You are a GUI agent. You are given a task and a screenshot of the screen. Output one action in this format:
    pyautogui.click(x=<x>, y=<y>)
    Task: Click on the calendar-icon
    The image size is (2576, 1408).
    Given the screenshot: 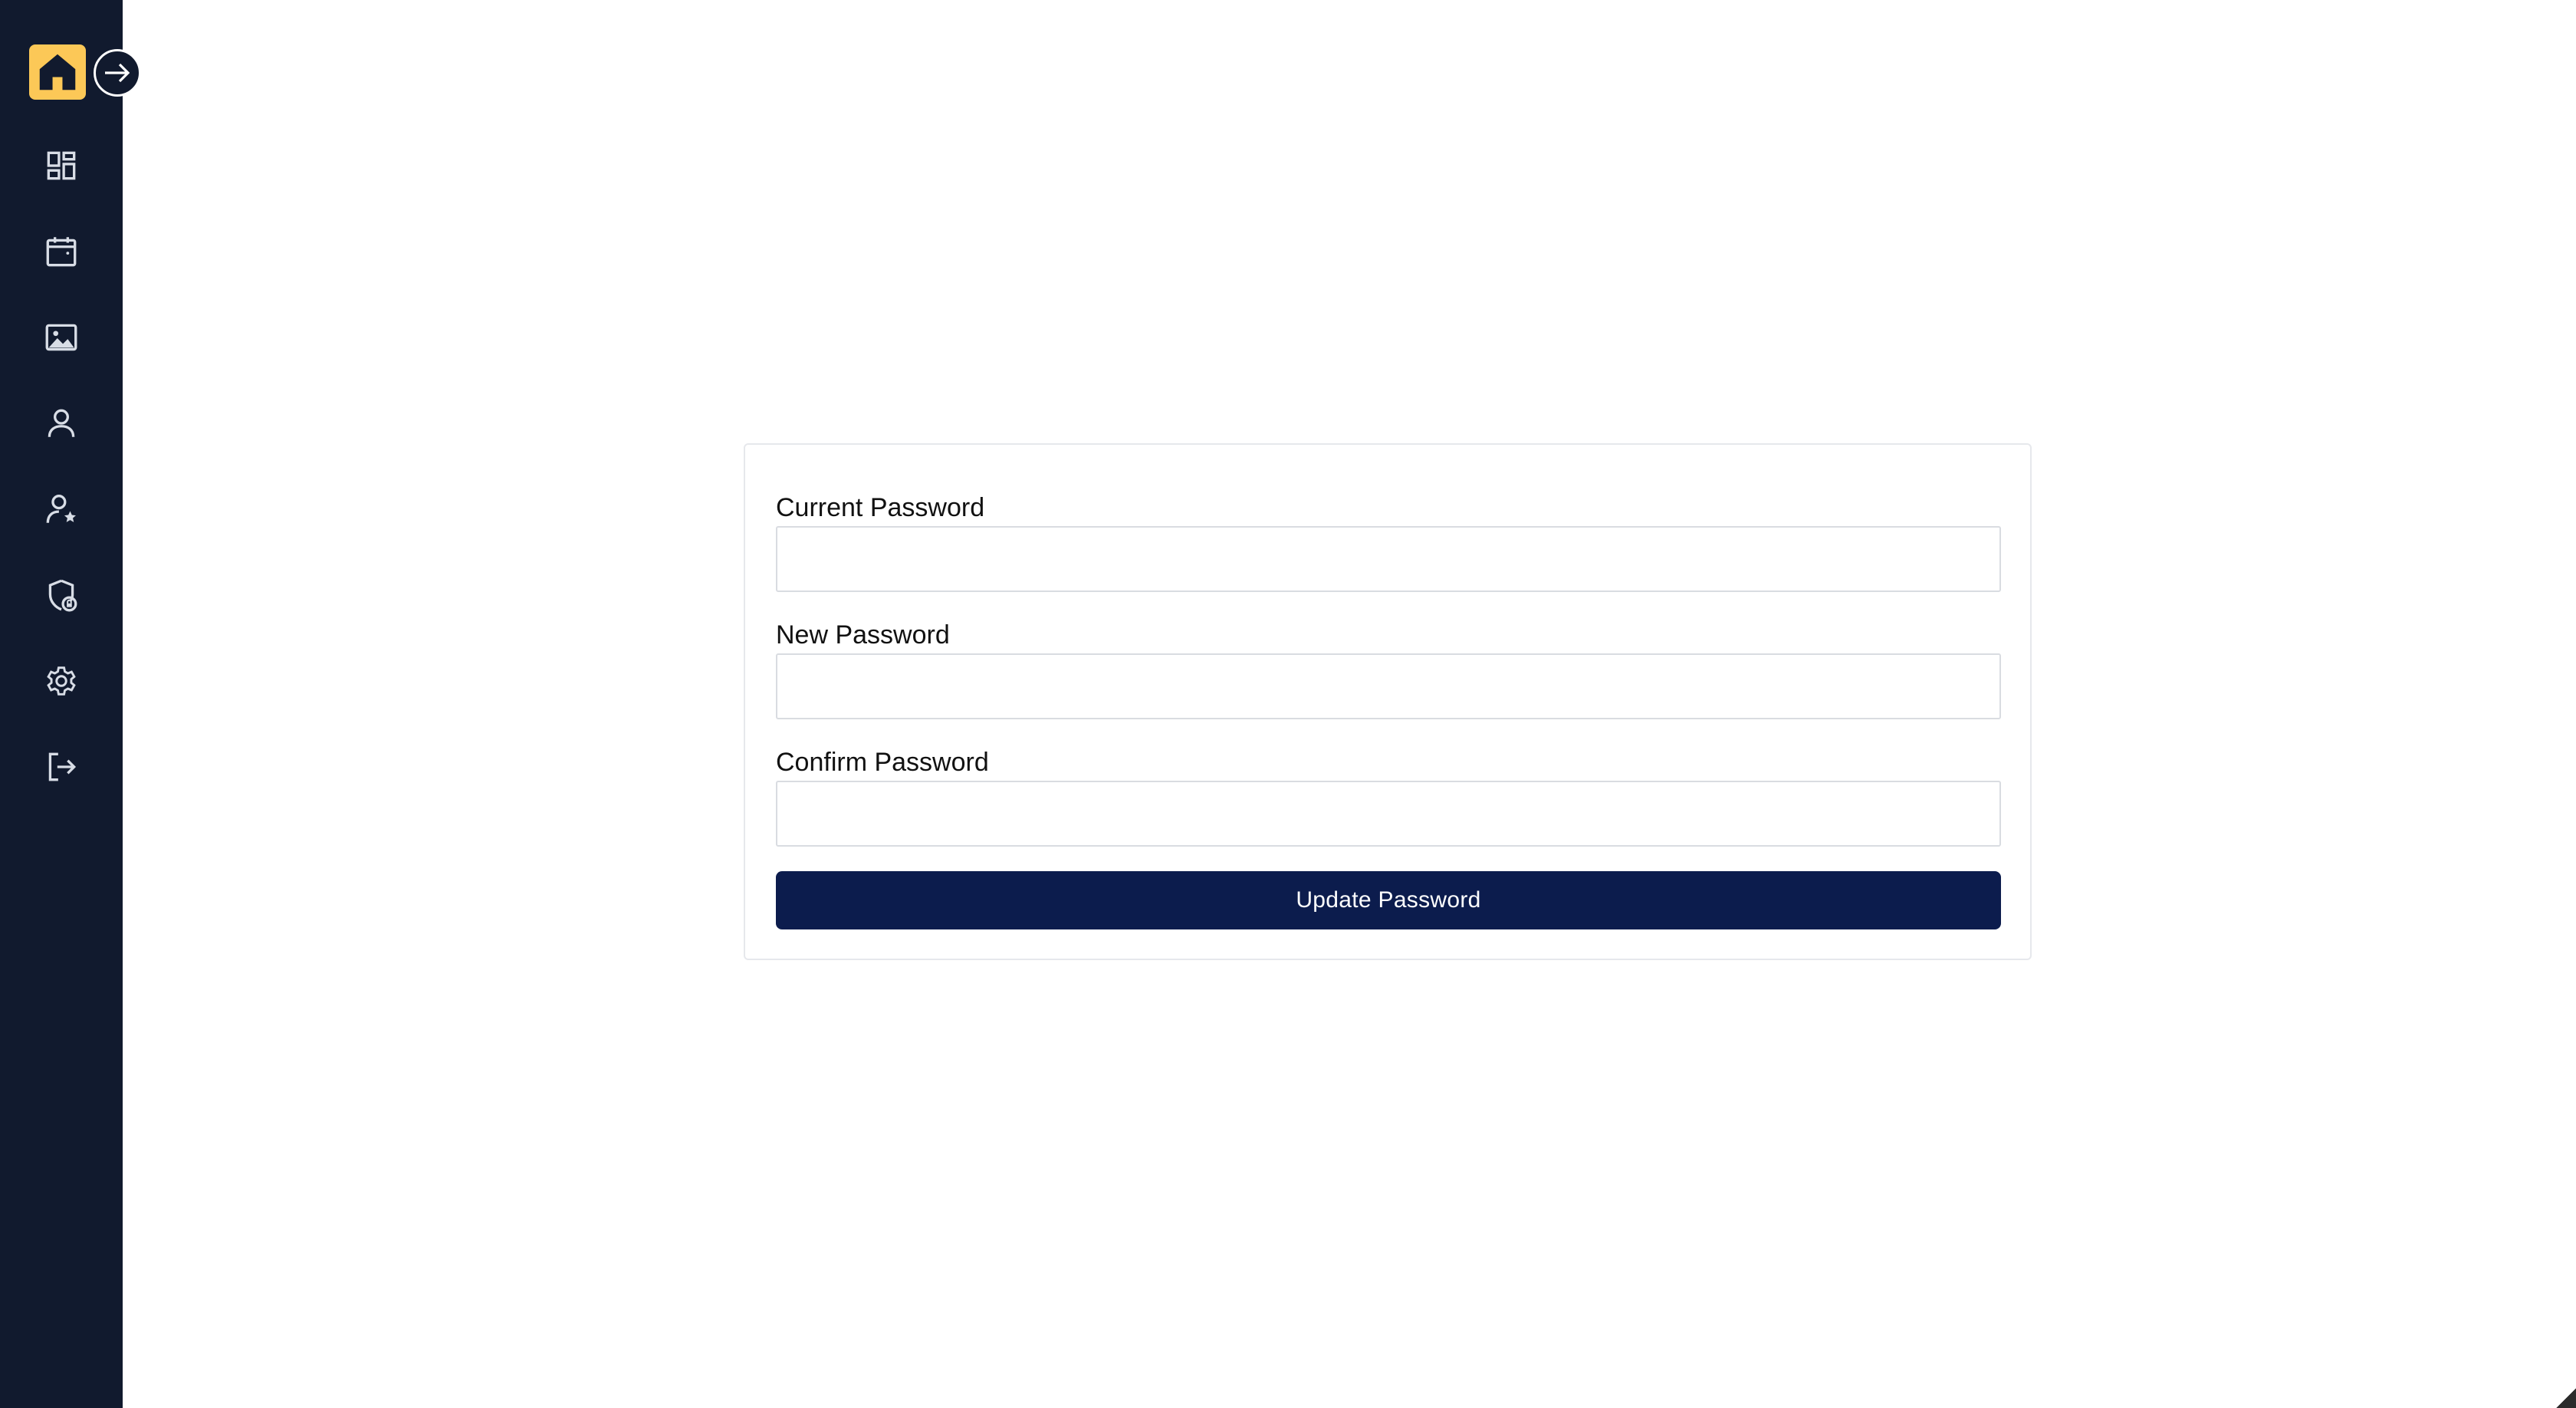 What is the action you would take?
    pyautogui.click(x=62, y=252)
    